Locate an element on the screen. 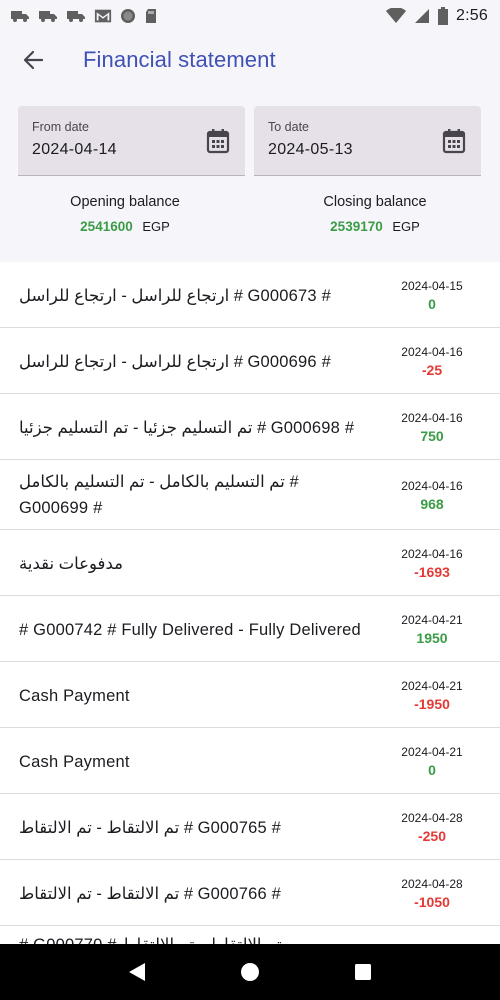 The image size is (500, 1000). opening-balance-row: 2541600 EGP is located at coordinates (125, 226).